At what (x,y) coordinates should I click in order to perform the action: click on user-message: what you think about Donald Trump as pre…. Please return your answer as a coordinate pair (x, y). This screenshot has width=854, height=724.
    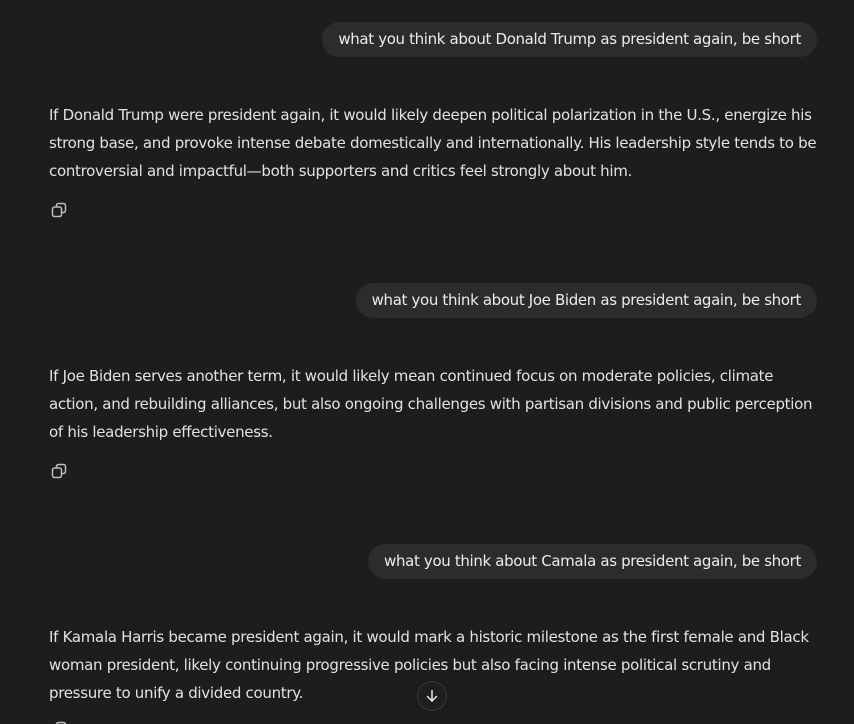
    Looking at the image, I should click on (569, 39).